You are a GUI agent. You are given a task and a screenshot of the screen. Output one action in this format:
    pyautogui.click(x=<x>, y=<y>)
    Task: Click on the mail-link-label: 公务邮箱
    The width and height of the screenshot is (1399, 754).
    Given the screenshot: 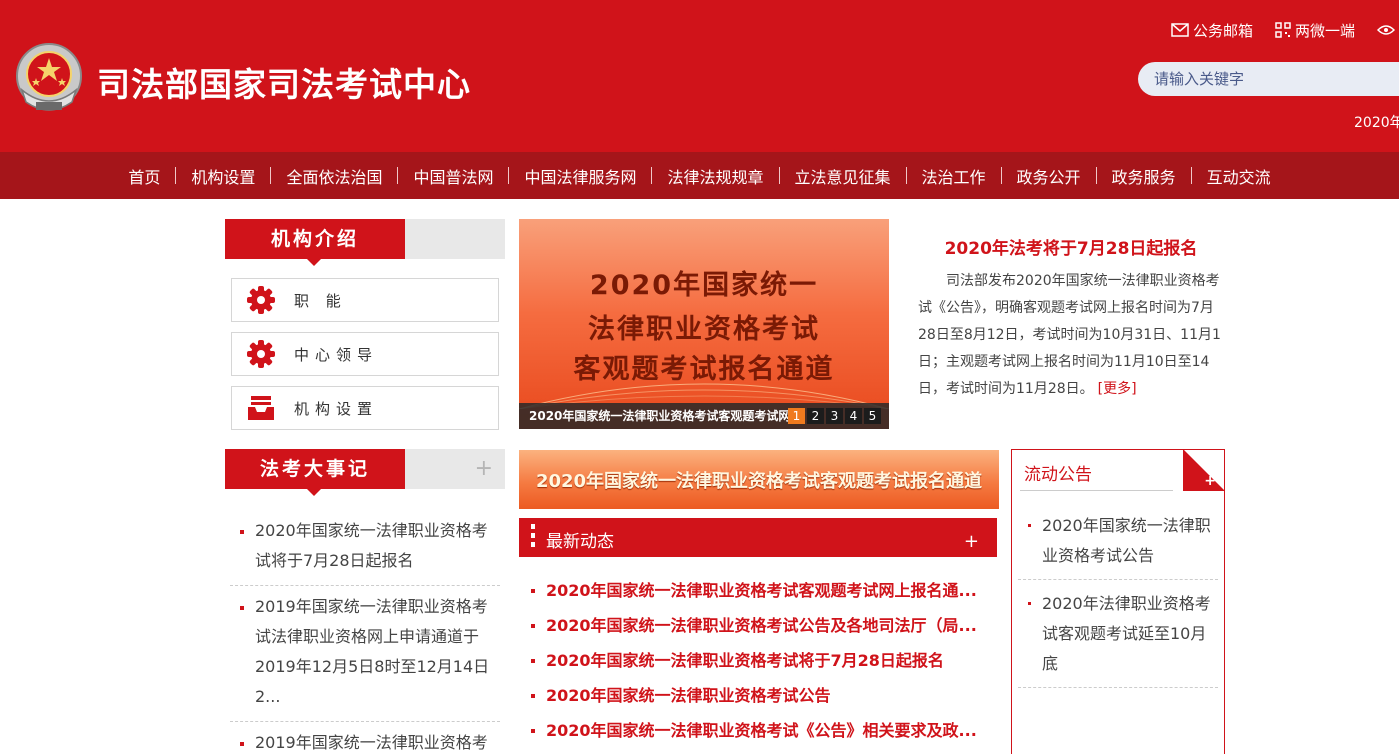 What is the action you would take?
    pyautogui.click(x=1222, y=30)
    